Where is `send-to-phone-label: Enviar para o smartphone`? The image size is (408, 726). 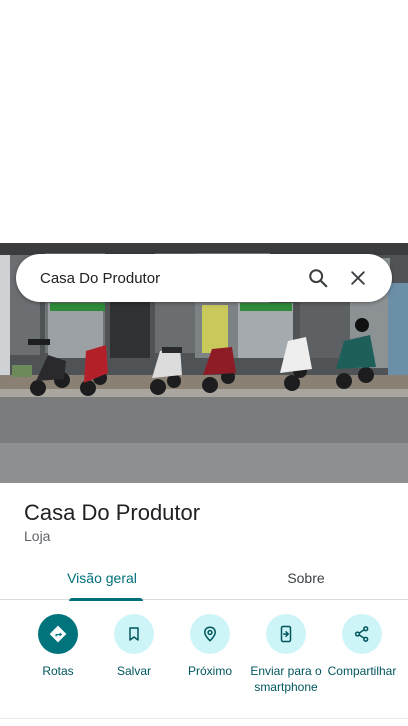
send-to-phone-label: Enviar para o smartphone is located at coordinates (286, 679).